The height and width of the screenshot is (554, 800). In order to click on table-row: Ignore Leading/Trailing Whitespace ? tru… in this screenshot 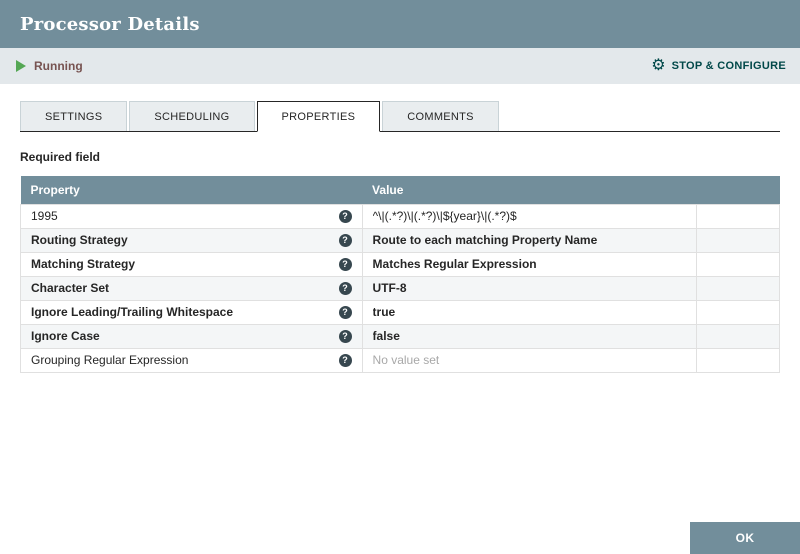, I will do `click(400, 312)`.